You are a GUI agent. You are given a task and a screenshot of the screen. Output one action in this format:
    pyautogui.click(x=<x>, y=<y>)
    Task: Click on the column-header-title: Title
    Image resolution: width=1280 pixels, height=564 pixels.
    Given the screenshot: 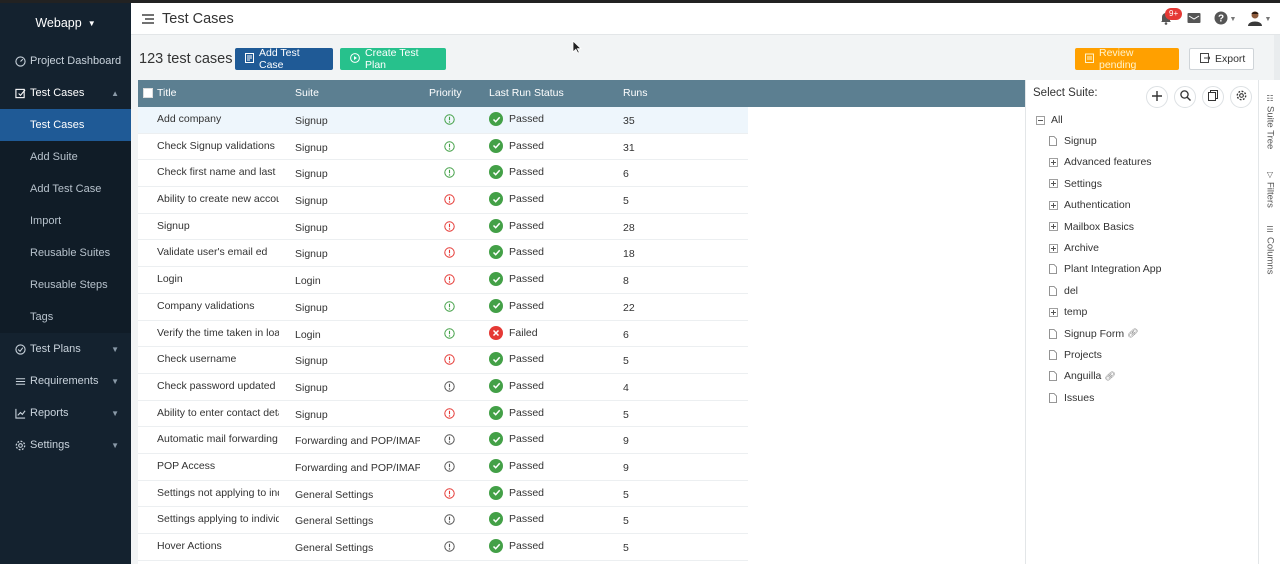 What is the action you would take?
    pyautogui.click(x=166, y=93)
    